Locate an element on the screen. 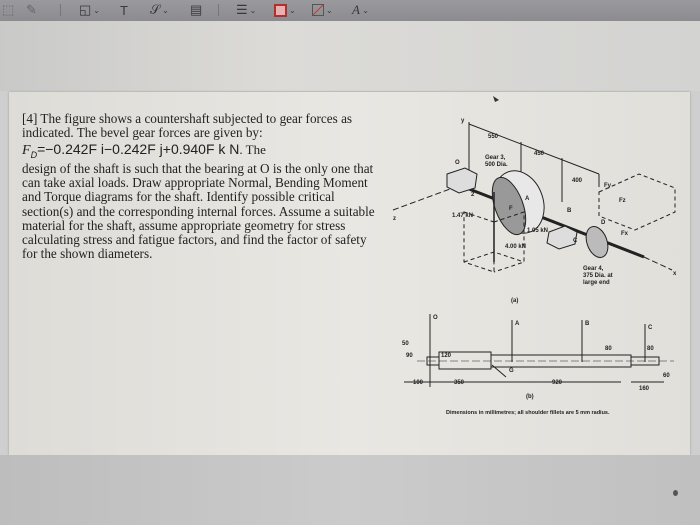 This screenshot has width=700, height=525. length-350: 350 is located at coordinates (459, 383).